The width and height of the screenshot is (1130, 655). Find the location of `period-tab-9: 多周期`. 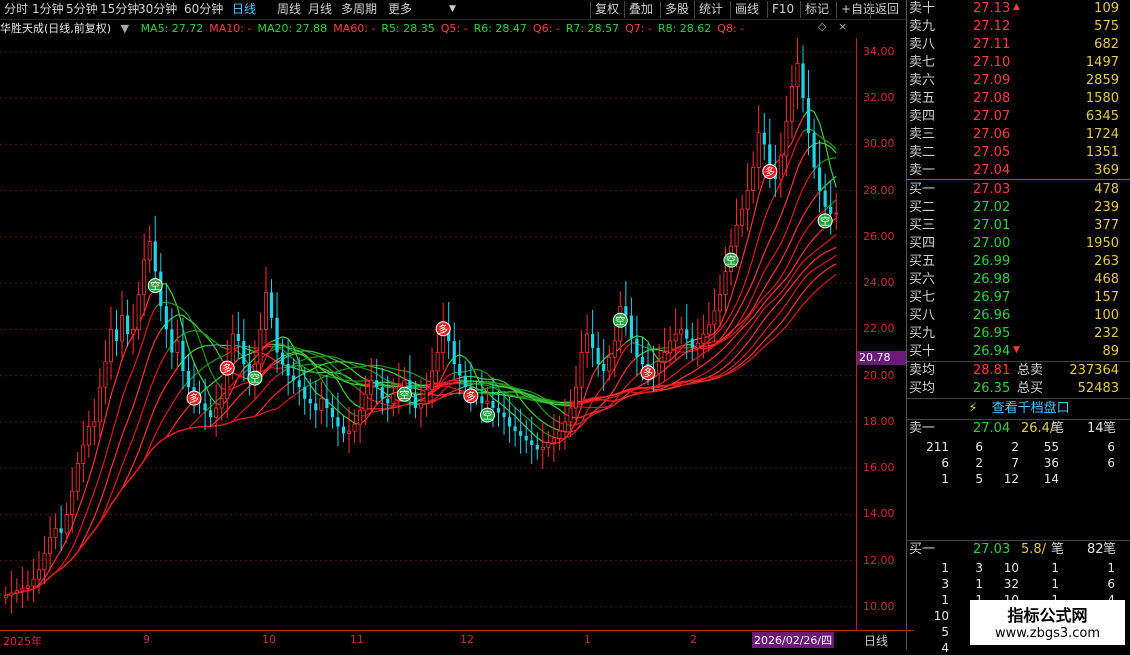

period-tab-9: 多周期 is located at coordinates (359, 9).